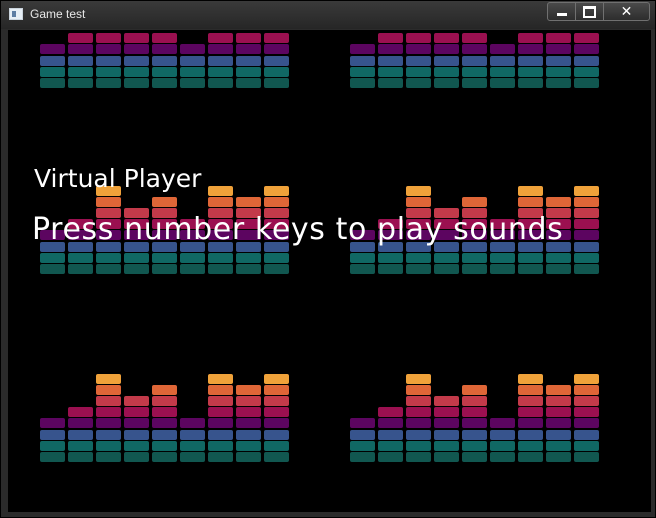 The height and width of the screenshot is (518, 656). I want to click on minimize-icon, so click(561, 14).